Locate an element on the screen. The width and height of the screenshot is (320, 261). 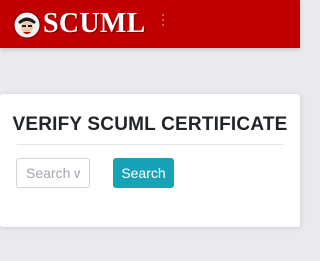
logo-text: SCUML is located at coordinates (94, 24).